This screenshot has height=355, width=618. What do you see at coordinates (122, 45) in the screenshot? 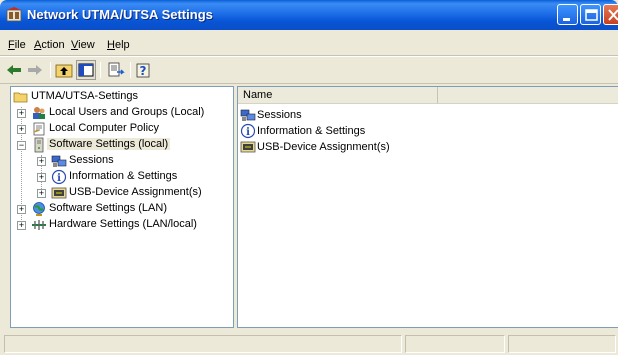
I see `menu-help-rest: elp` at bounding box center [122, 45].